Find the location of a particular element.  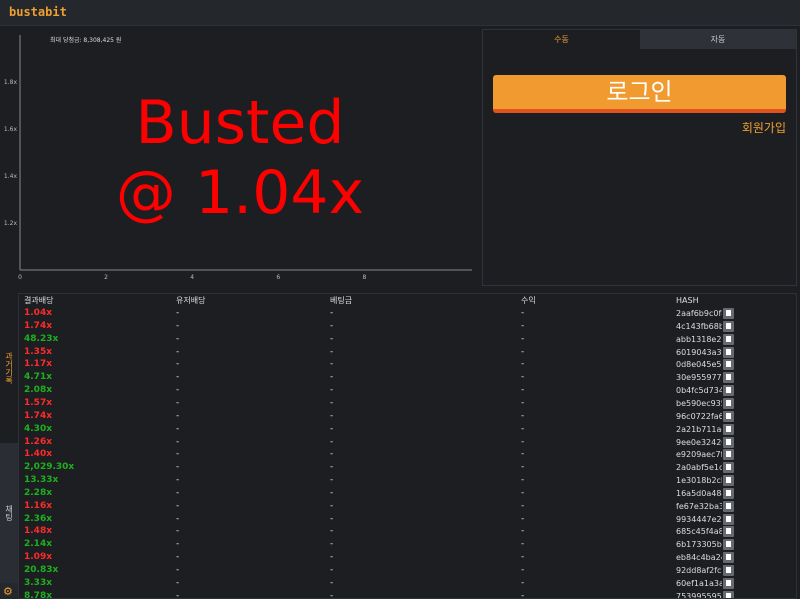

table-row: 4.71x - - - 30e9559774 is located at coordinates (407, 377).